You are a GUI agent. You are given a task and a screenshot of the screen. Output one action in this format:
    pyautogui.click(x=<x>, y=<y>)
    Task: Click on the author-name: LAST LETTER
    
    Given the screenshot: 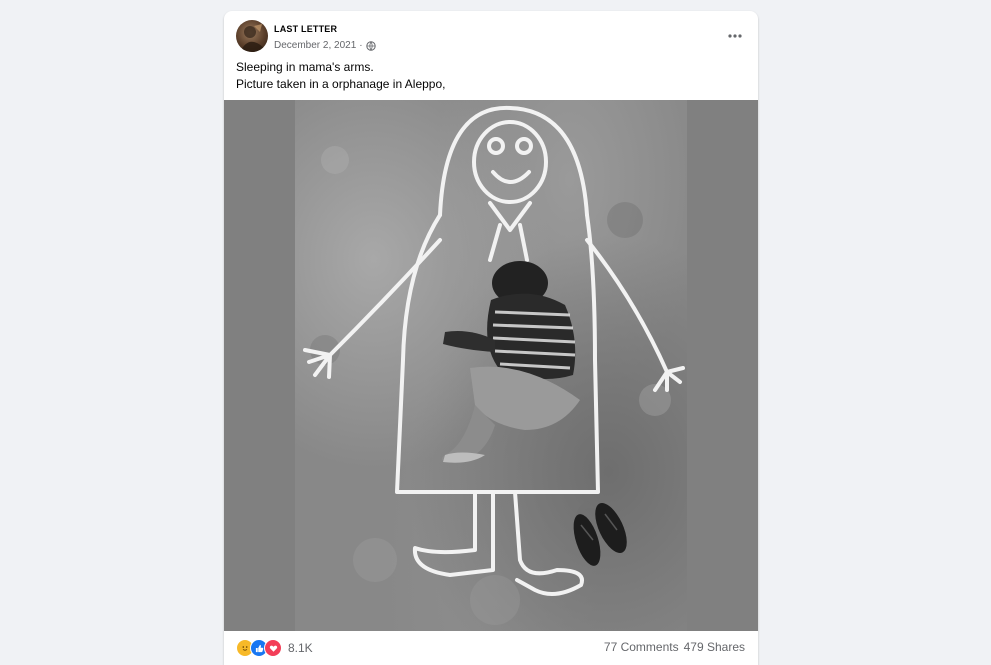 What is the action you would take?
    pyautogui.click(x=305, y=29)
    